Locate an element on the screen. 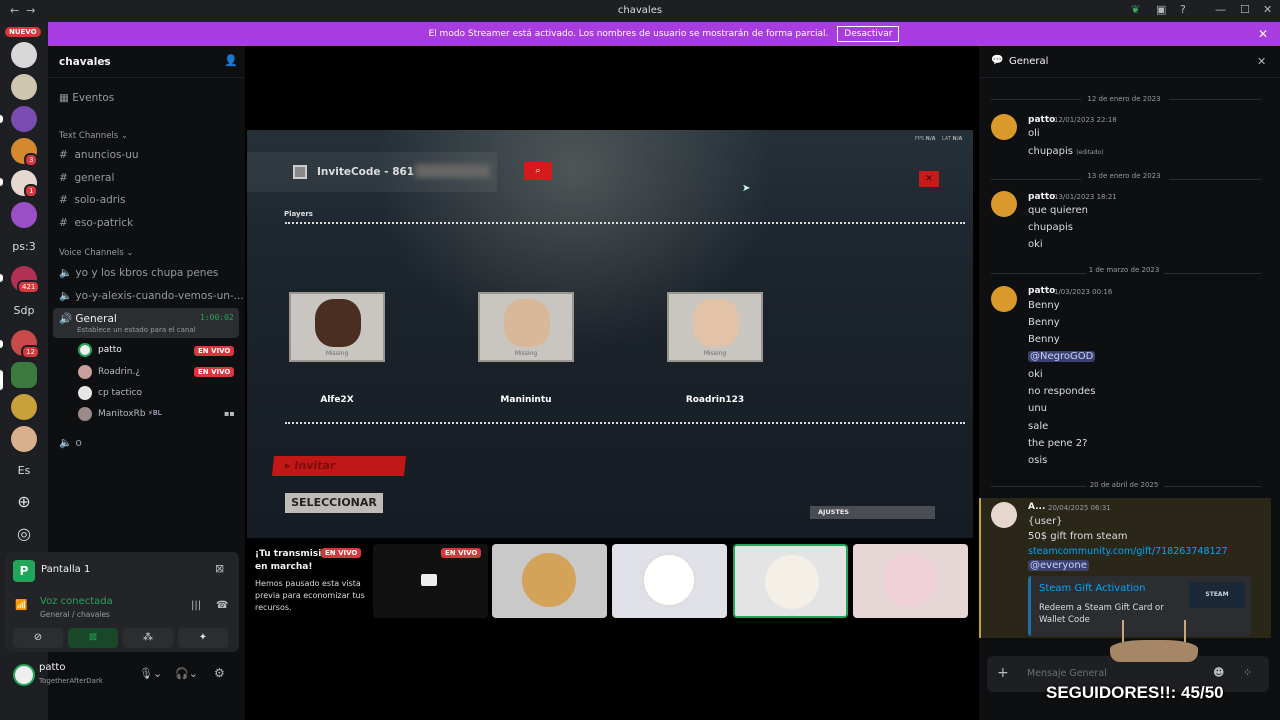 Image resolution: width=1280 pixels, height=720 pixels. help-icon: ? is located at coordinates (1183, 9).